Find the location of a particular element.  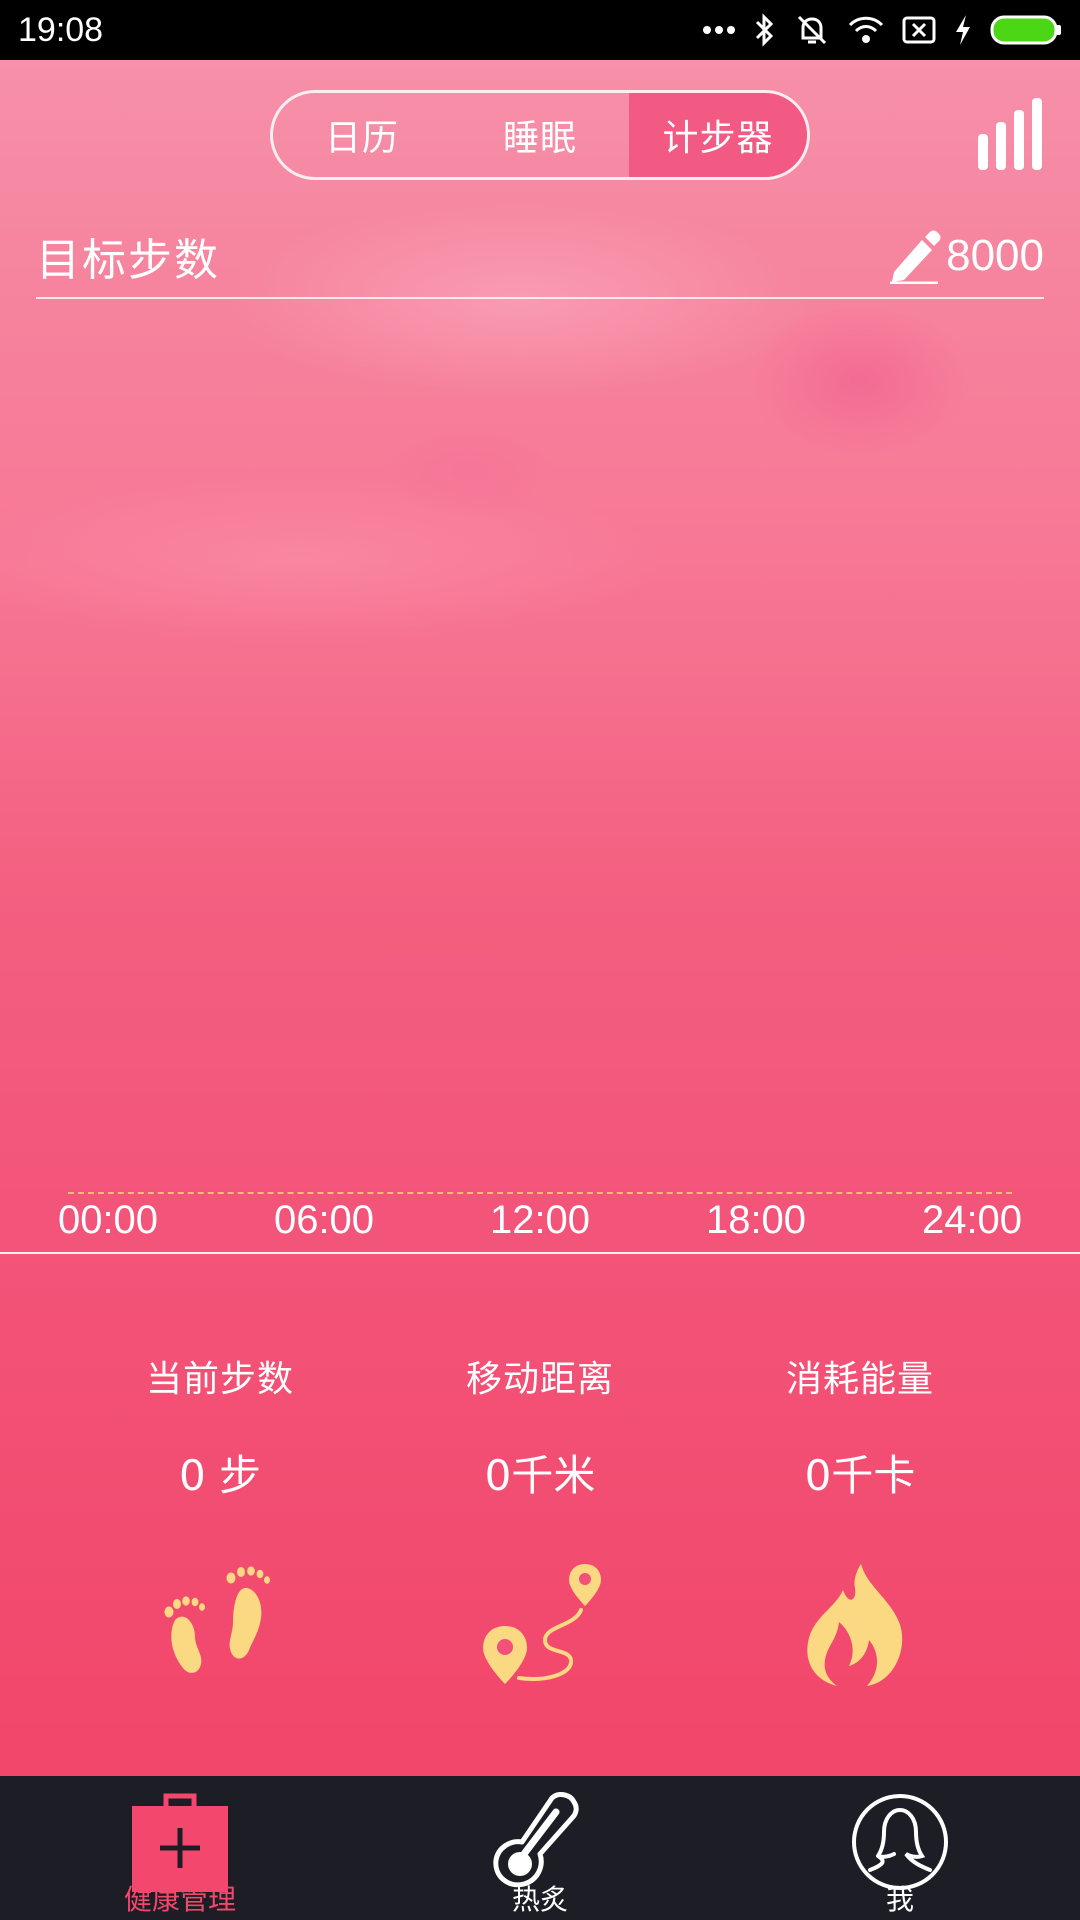

target-steps-value: 8000 is located at coordinates (995, 255).